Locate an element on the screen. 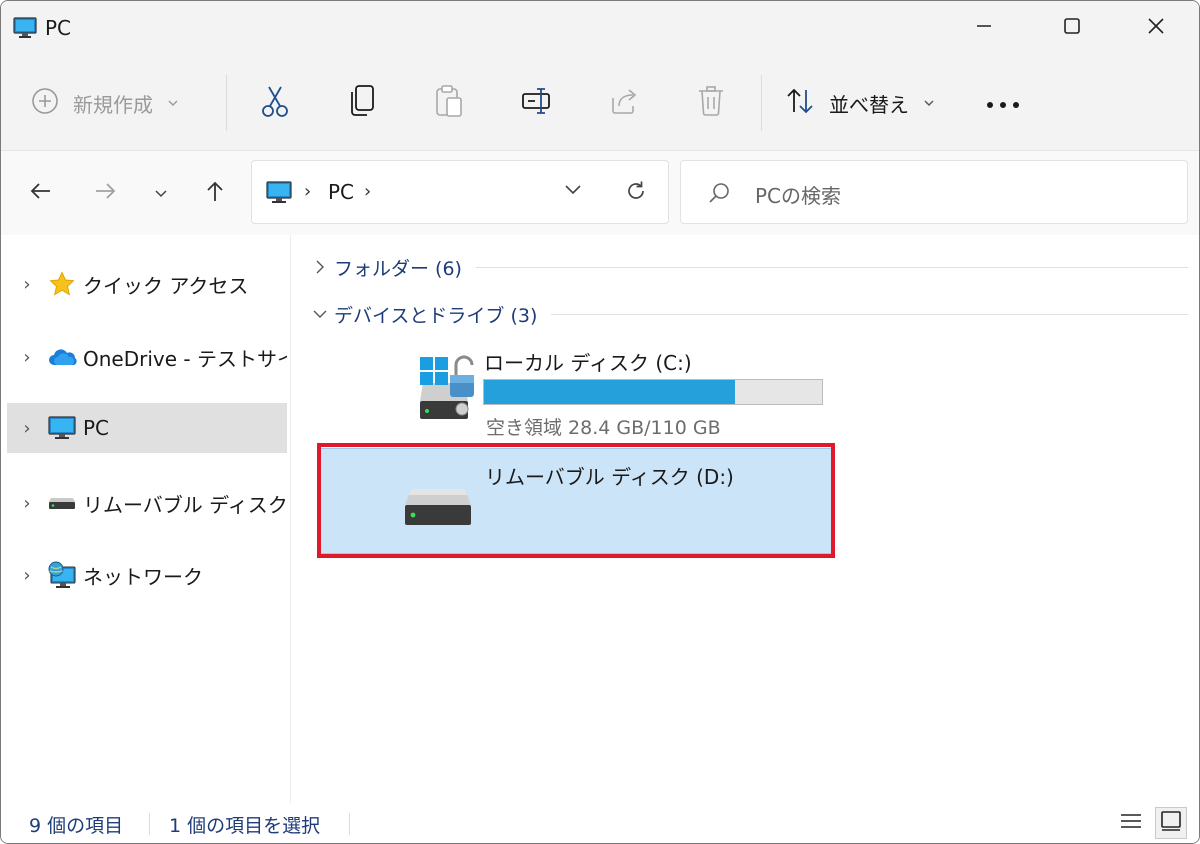 The height and width of the screenshot is (844, 1200). cut-icon is located at coordinates (275, 103).